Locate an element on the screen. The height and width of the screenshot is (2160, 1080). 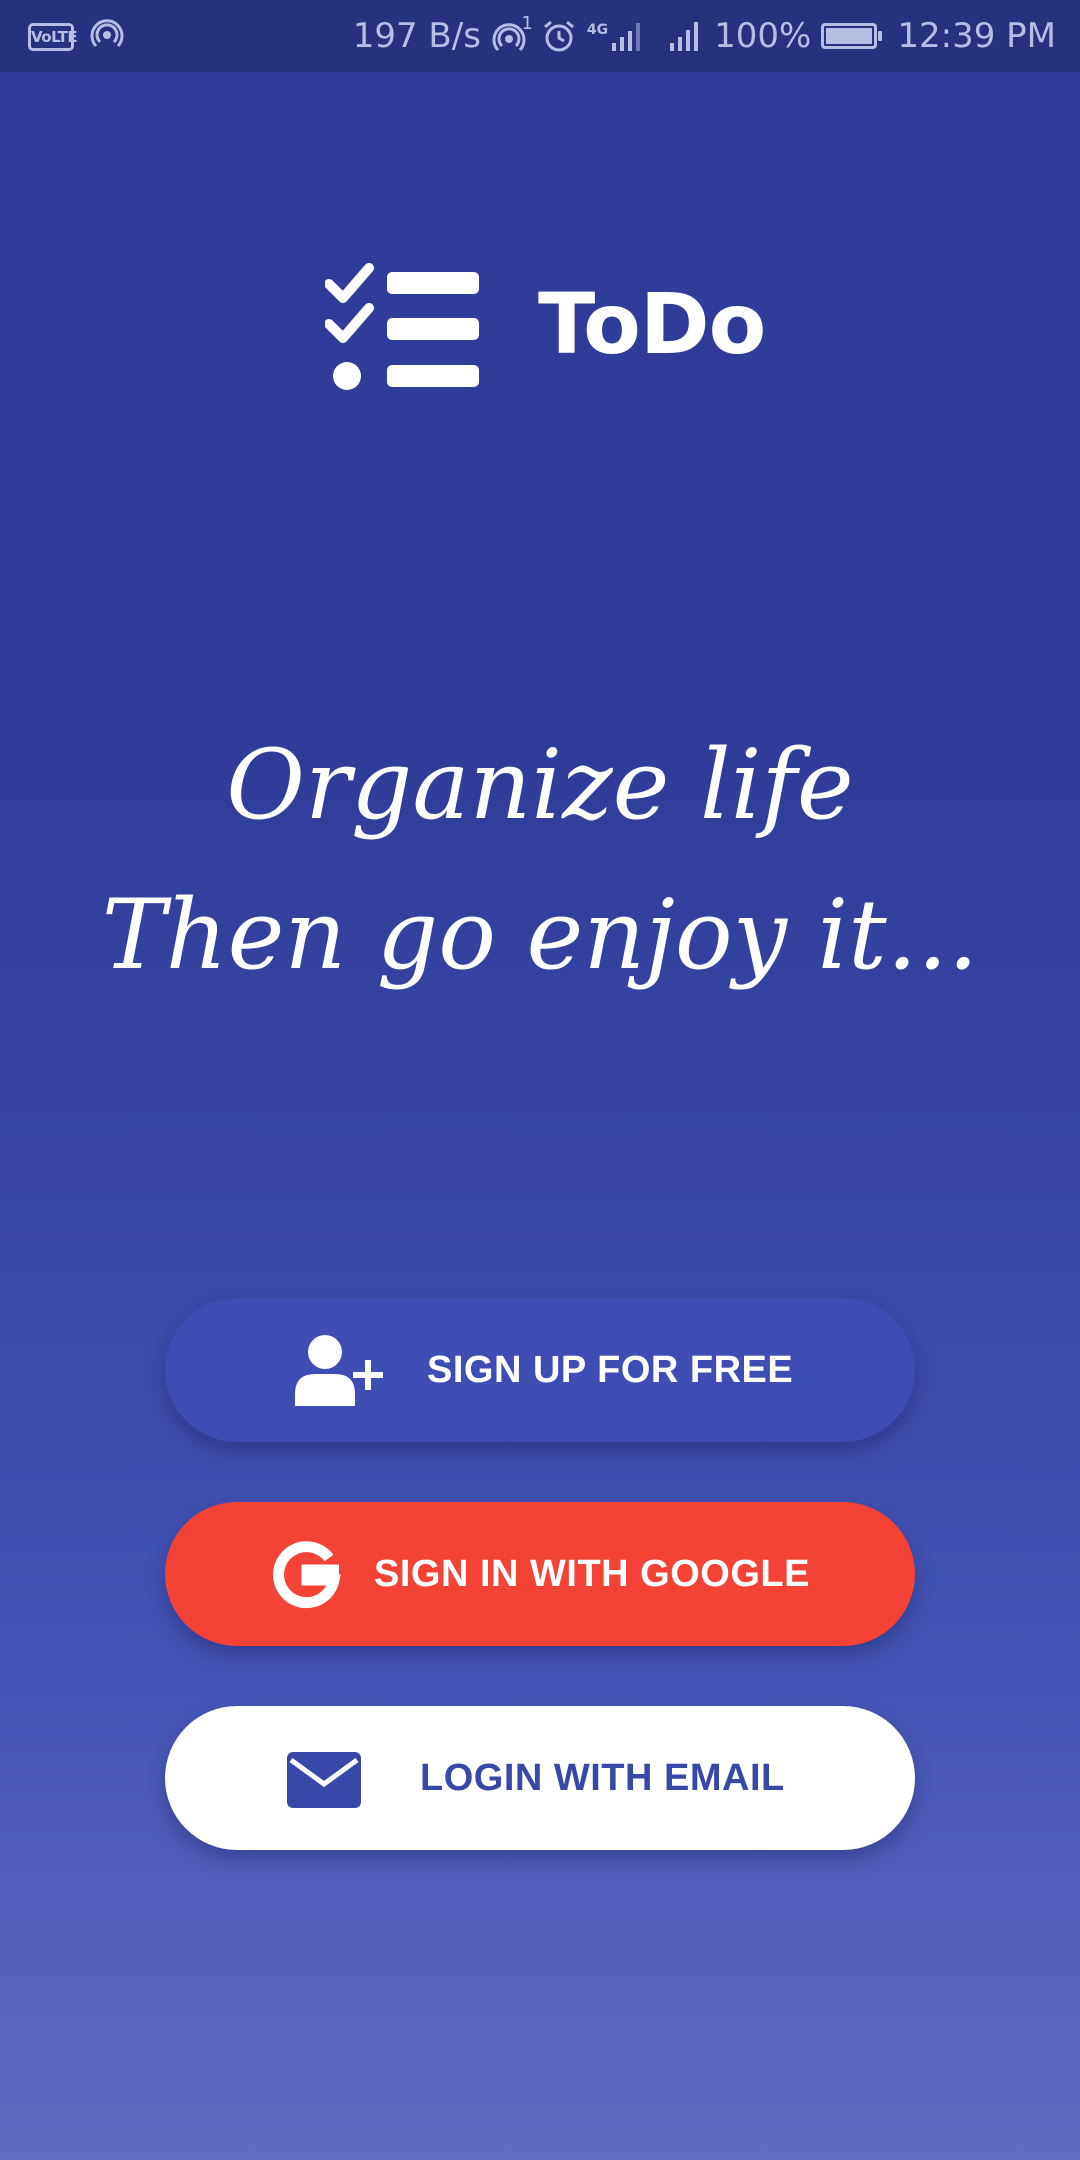
google-icon is located at coordinates (306, 1575).